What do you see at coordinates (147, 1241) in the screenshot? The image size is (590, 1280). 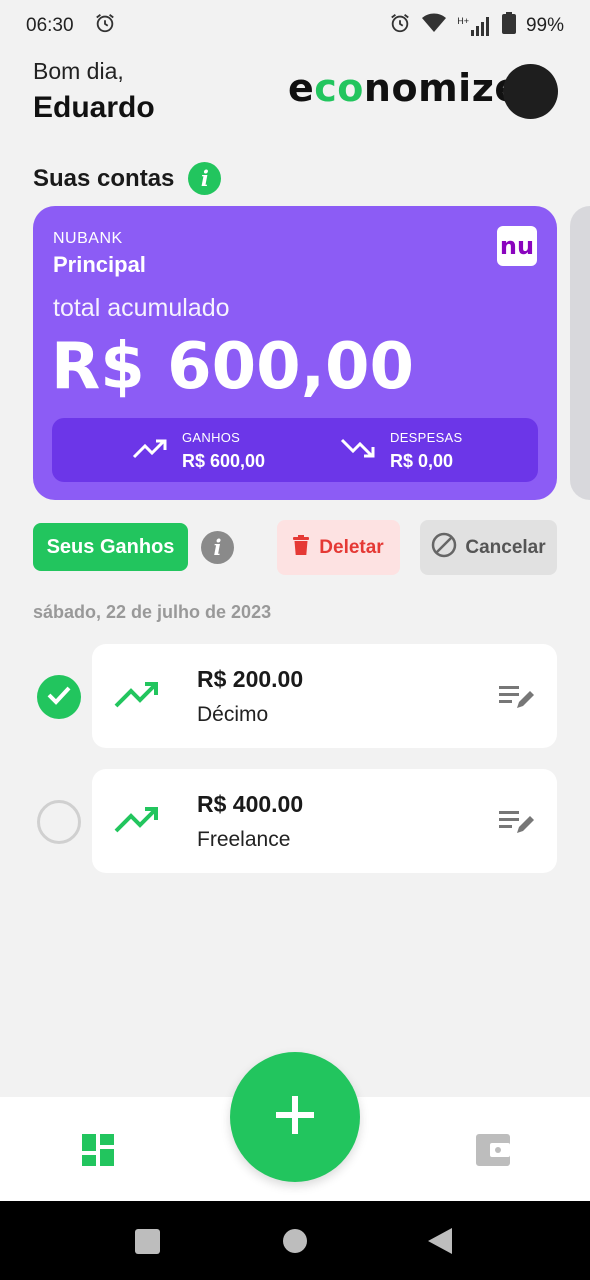 I see `recents-button` at bounding box center [147, 1241].